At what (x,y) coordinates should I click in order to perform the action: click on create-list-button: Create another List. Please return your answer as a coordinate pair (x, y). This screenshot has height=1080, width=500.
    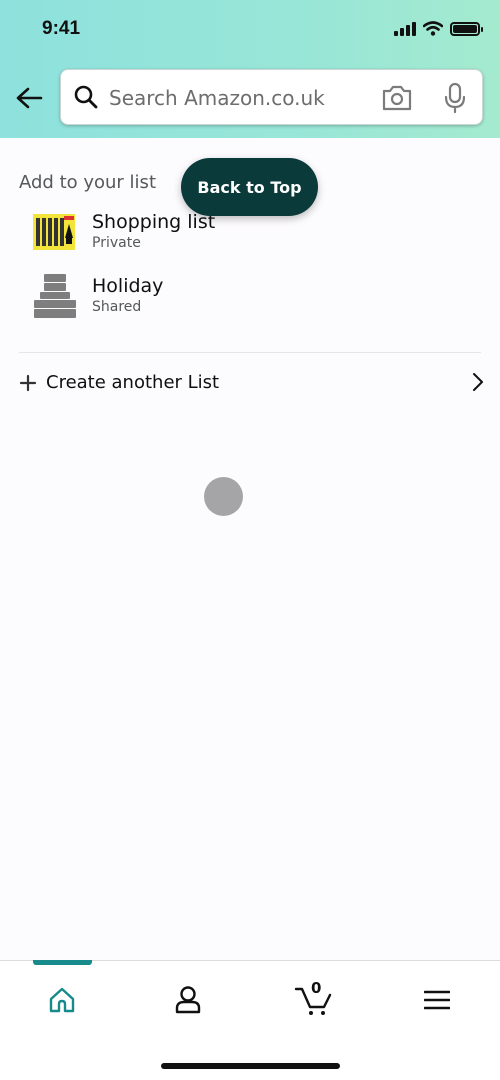
    Looking at the image, I should click on (253, 384).